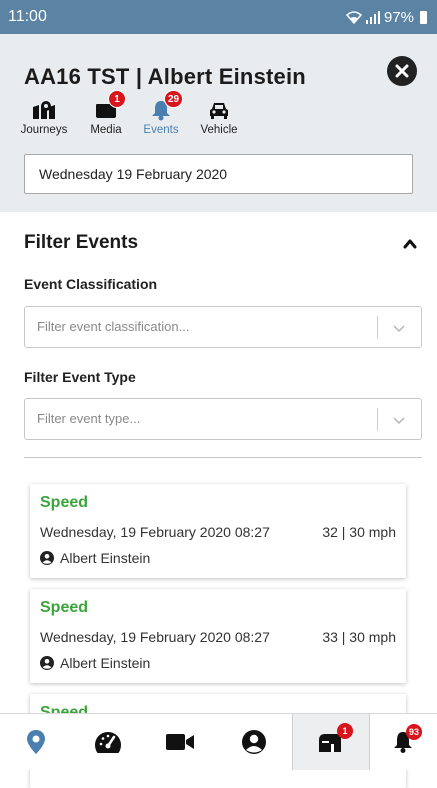 This screenshot has width=437, height=788. What do you see at coordinates (106, 113) in the screenshot?
I see `tab-media: 1 Media` at bounding box center [106, 113].